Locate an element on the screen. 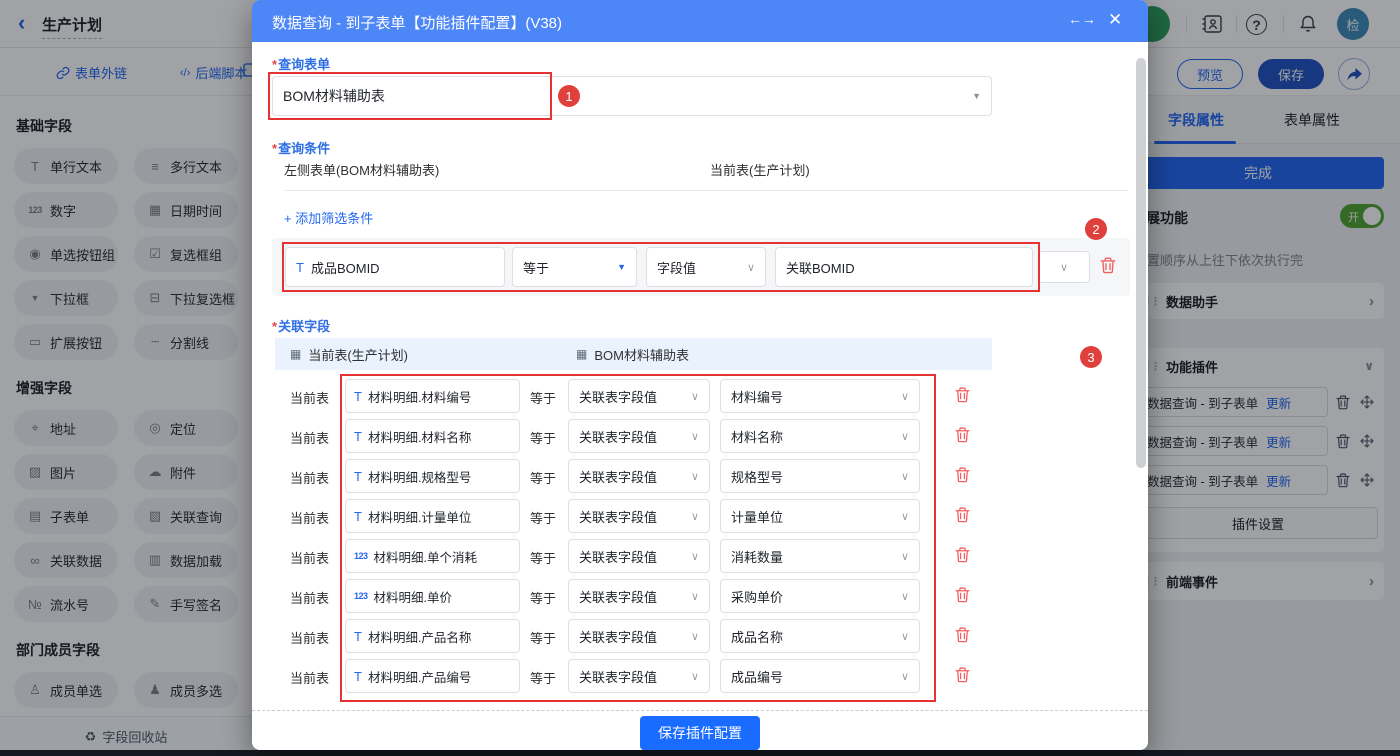  target-field-select: 材料编号 ∨ is located at coordinates (820, 396).